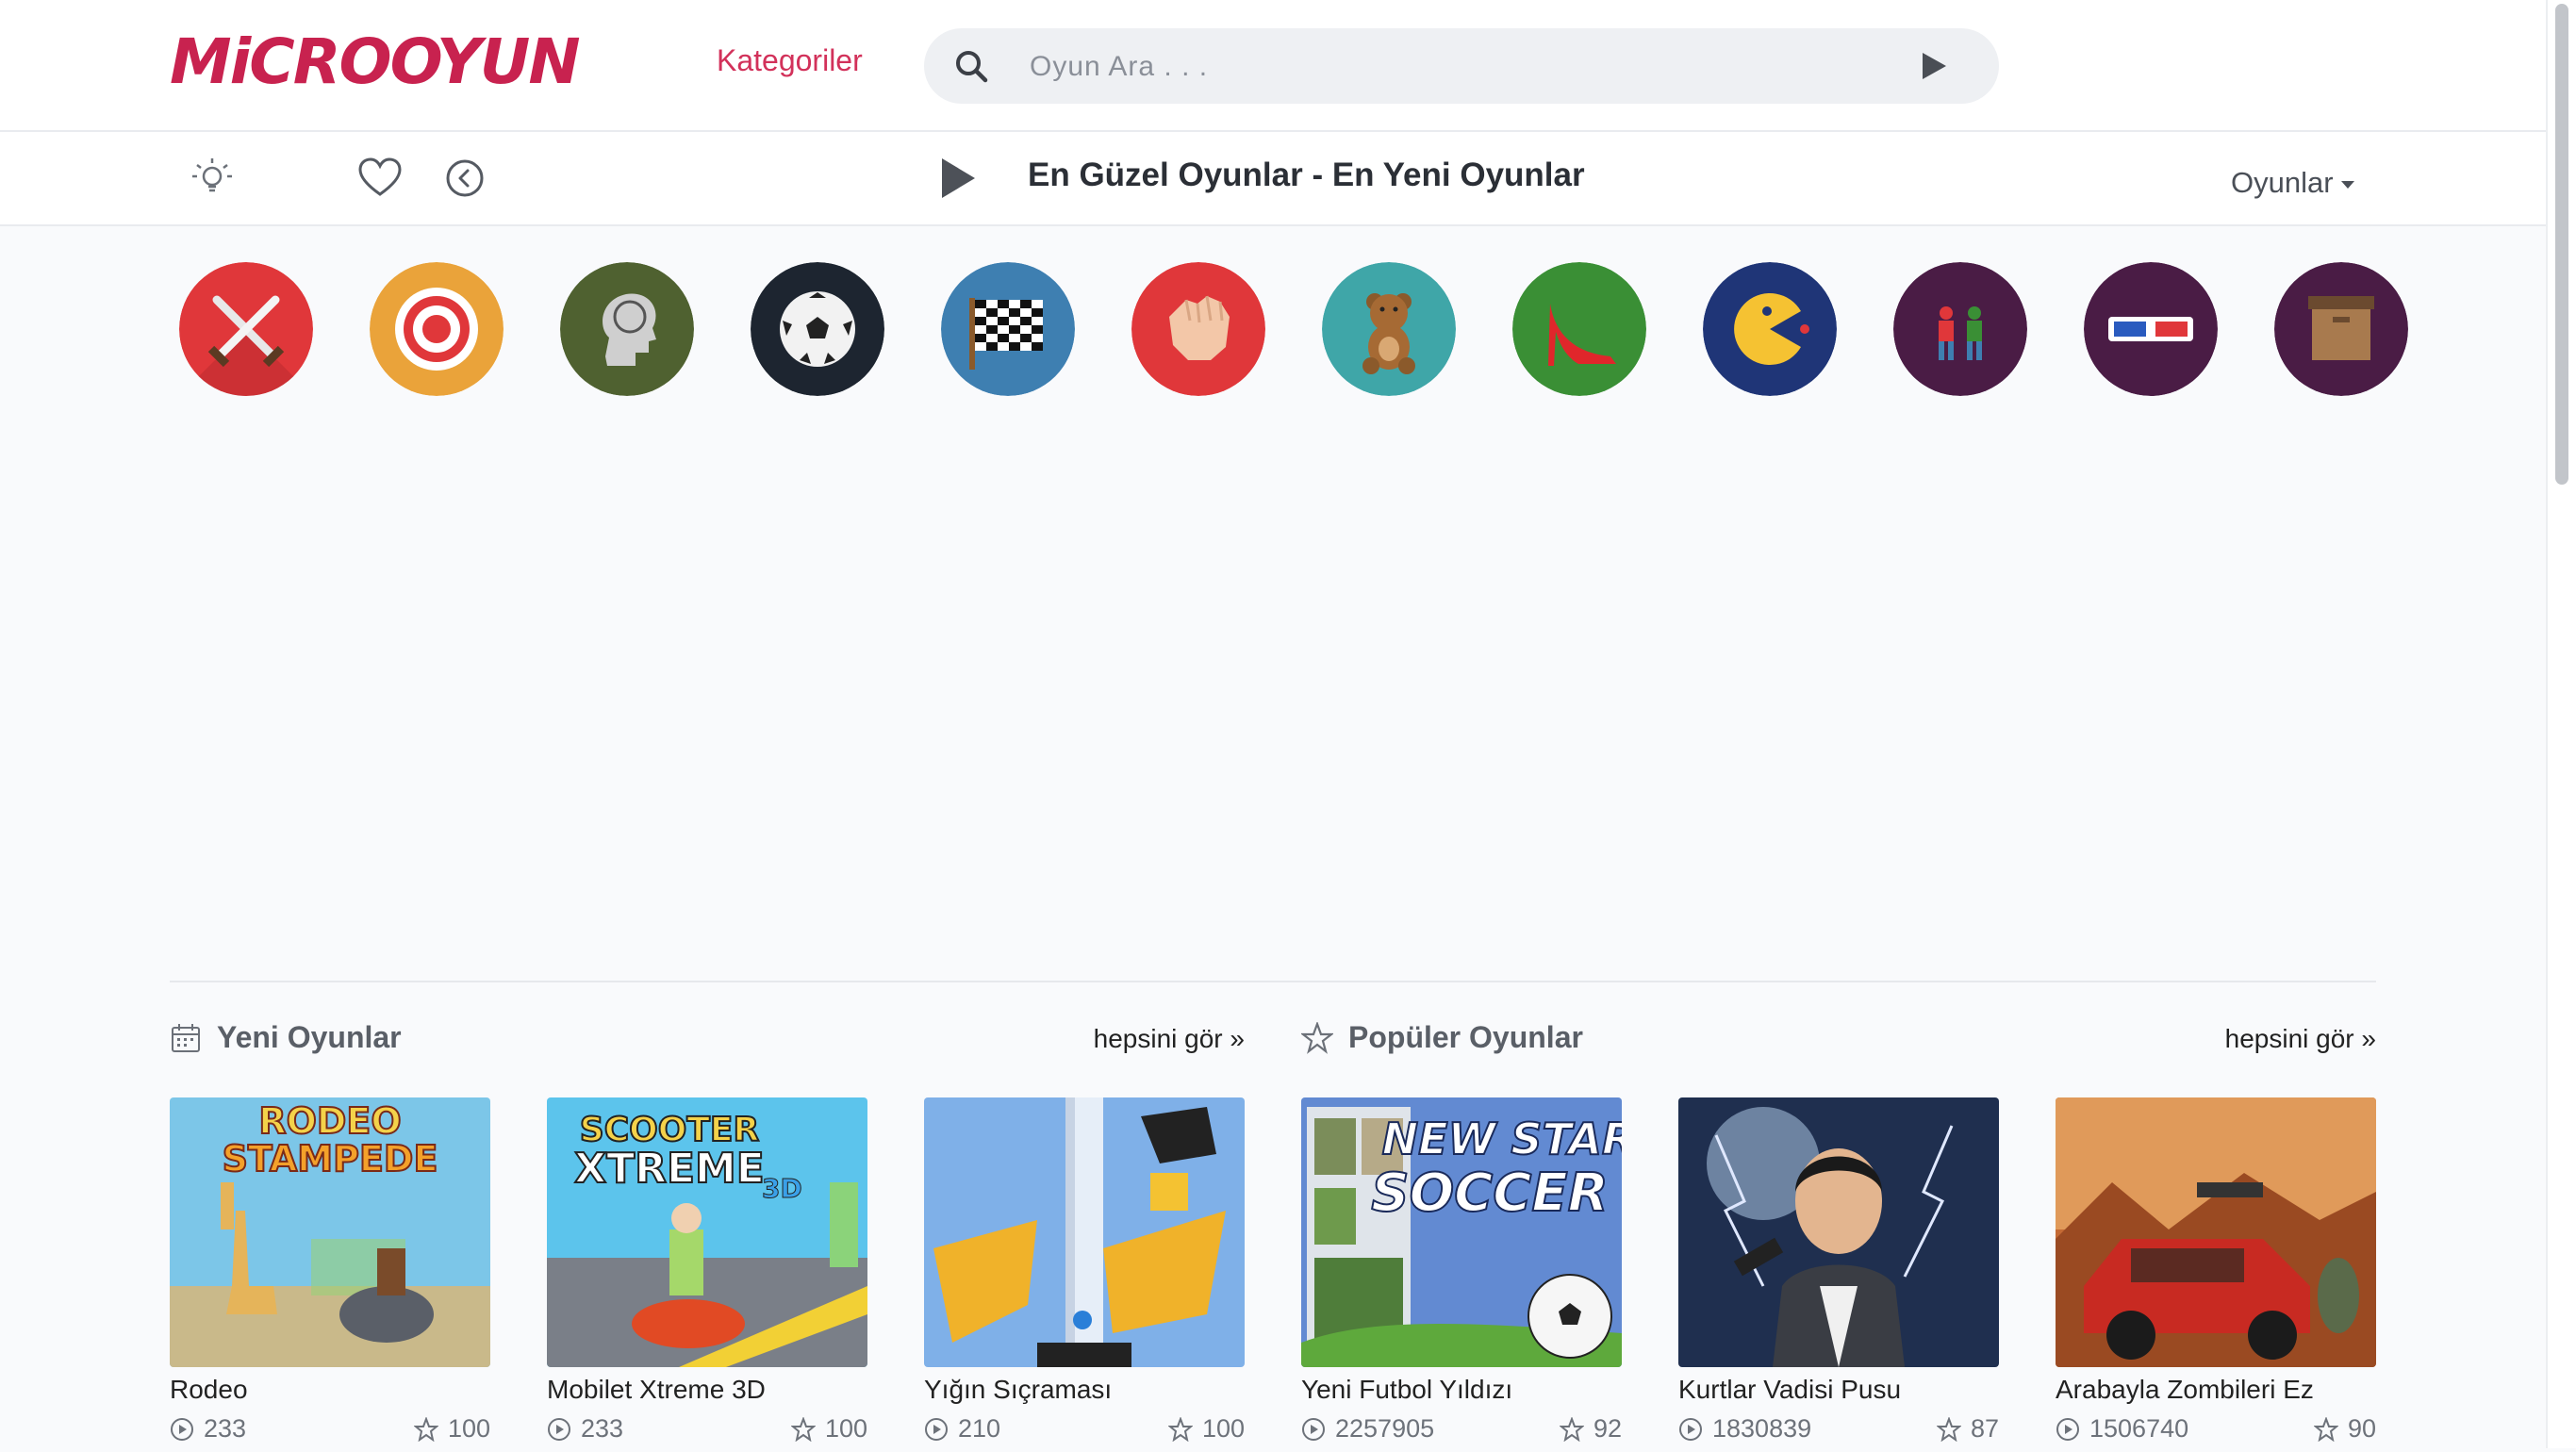  I want to click on game-card: Arabayla Zombileri Ez 1506740 90, so click(2216, 1274).